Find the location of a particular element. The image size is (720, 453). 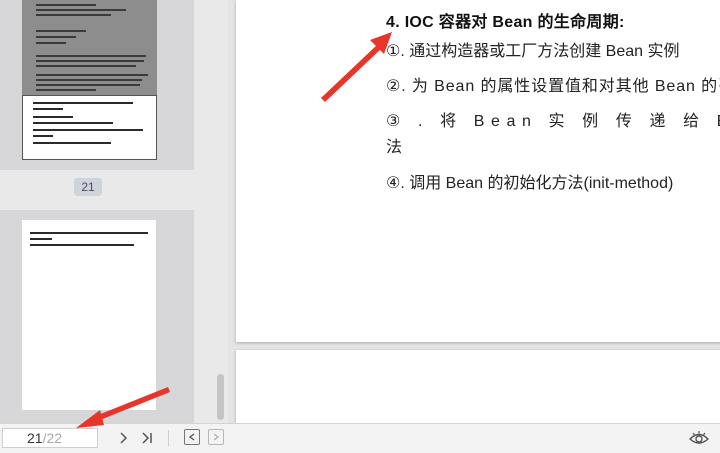

section-heading: 4. IOC 容器对 Bean 的生命周期: is located at coordinates (505, 22).